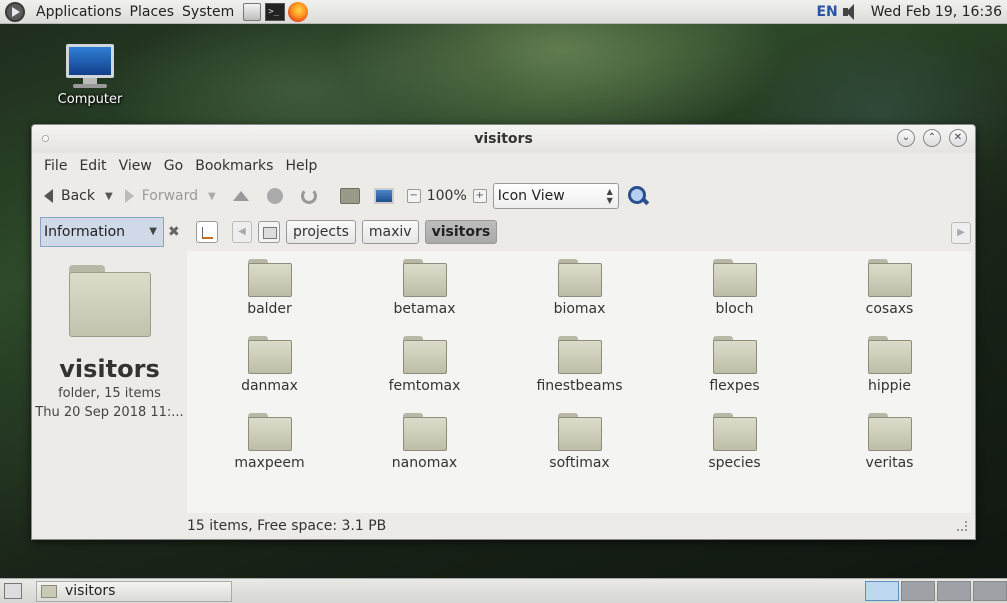 The height and width of the screenshot is (603, 1007). I want to click on folder-item: maxpeem, so click(269, 451).